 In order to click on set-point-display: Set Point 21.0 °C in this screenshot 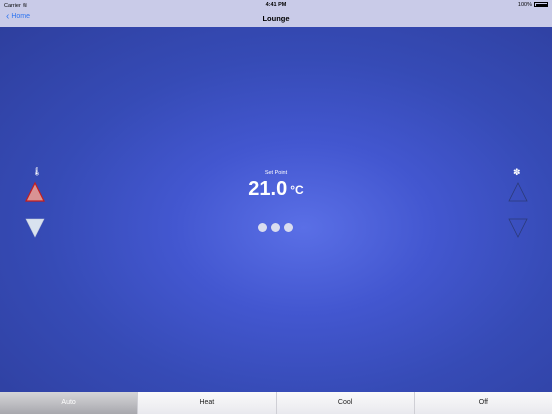, I will do `click(276, 185)`.